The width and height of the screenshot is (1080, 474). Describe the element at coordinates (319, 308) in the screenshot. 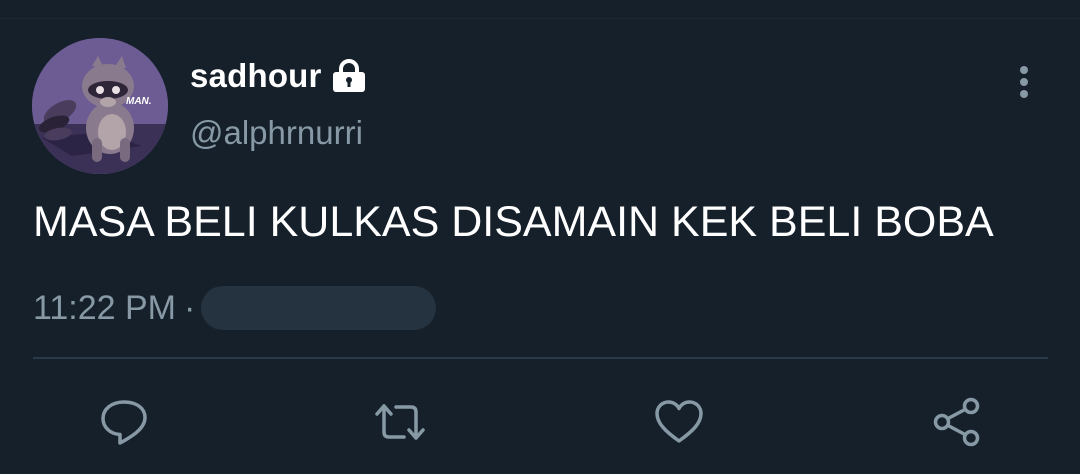

I see `redacted-date` at that location.